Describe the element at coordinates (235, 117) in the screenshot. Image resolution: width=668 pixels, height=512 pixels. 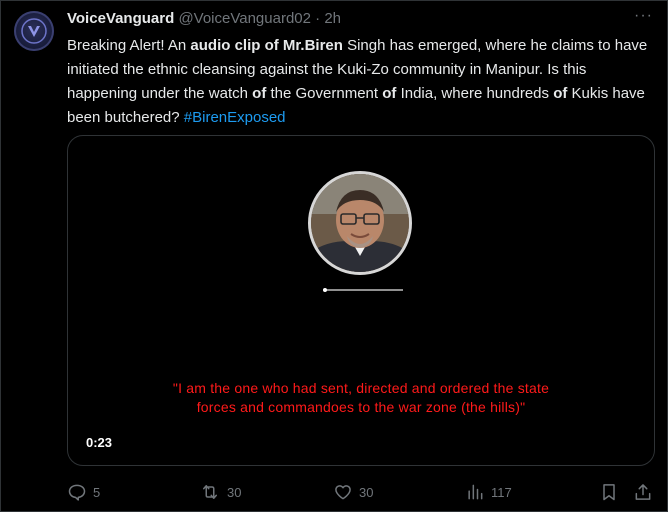
I see `hashtag-link: #BirenExposed` at that location.